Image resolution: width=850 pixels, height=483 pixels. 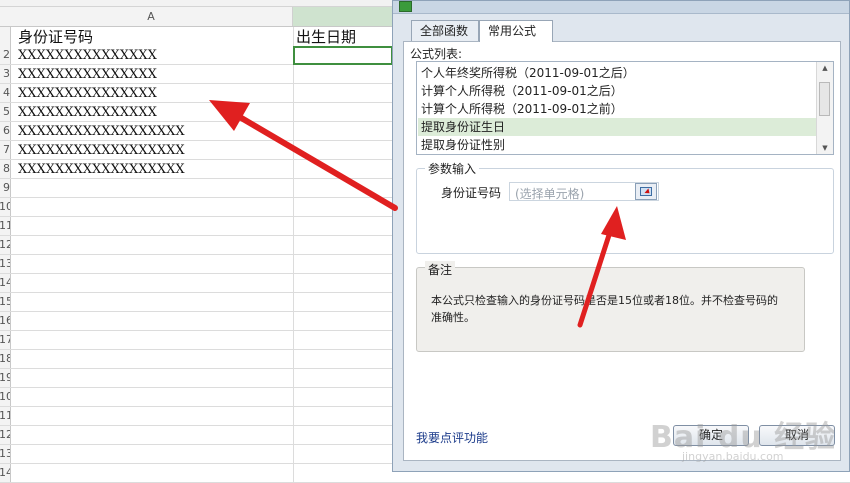 I want to click on row-number: 19, so click(x=5, y=378).